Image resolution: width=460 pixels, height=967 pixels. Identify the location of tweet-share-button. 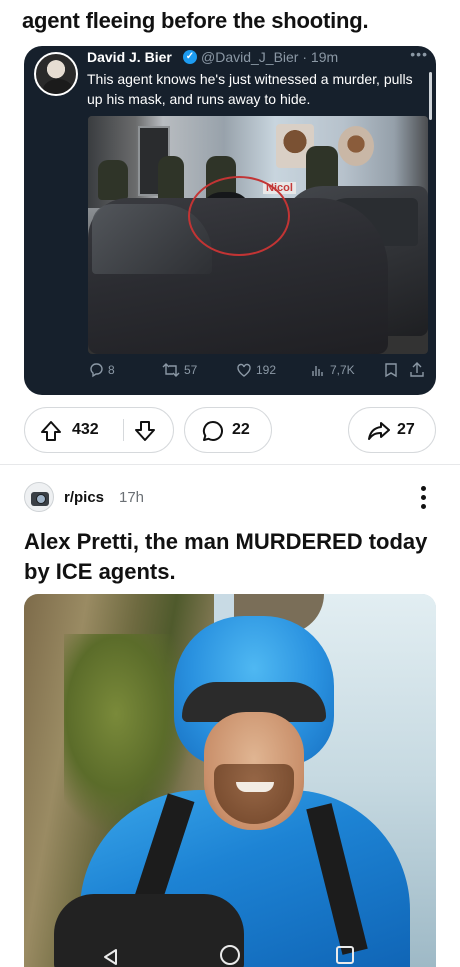
(417, 370).